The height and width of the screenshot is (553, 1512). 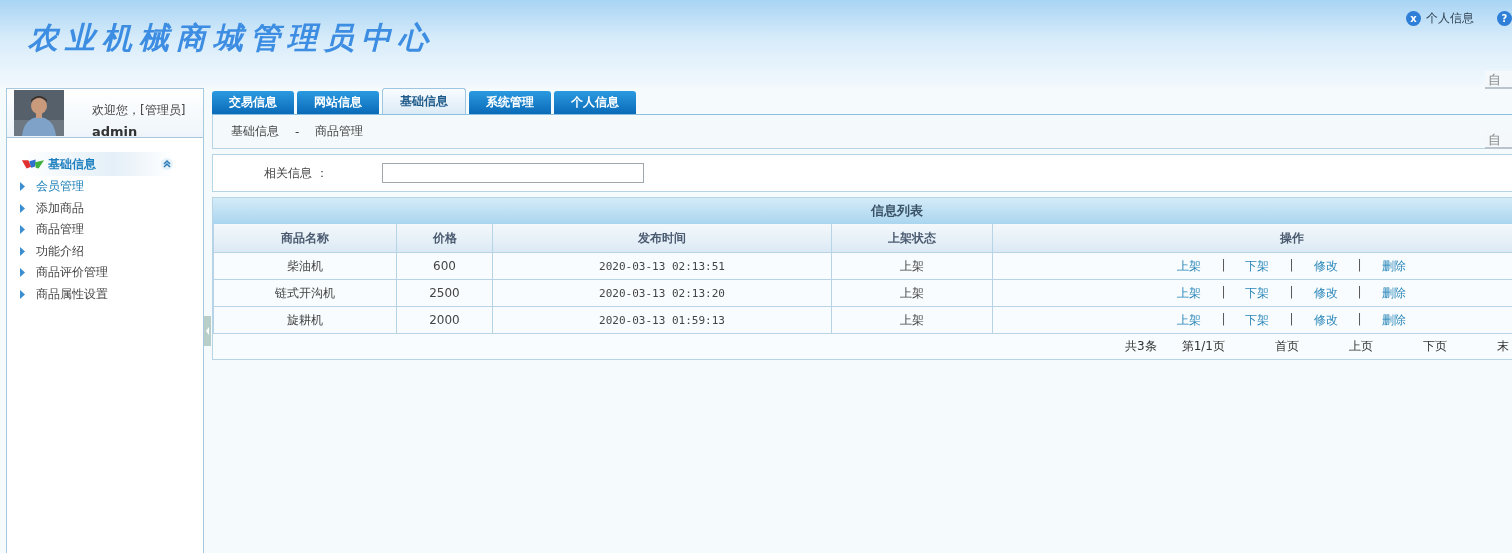 What do you see at coordinates (305, 238) in the screenshot?
I see `column-header: 商品名称` at bounding box center [305, 238].